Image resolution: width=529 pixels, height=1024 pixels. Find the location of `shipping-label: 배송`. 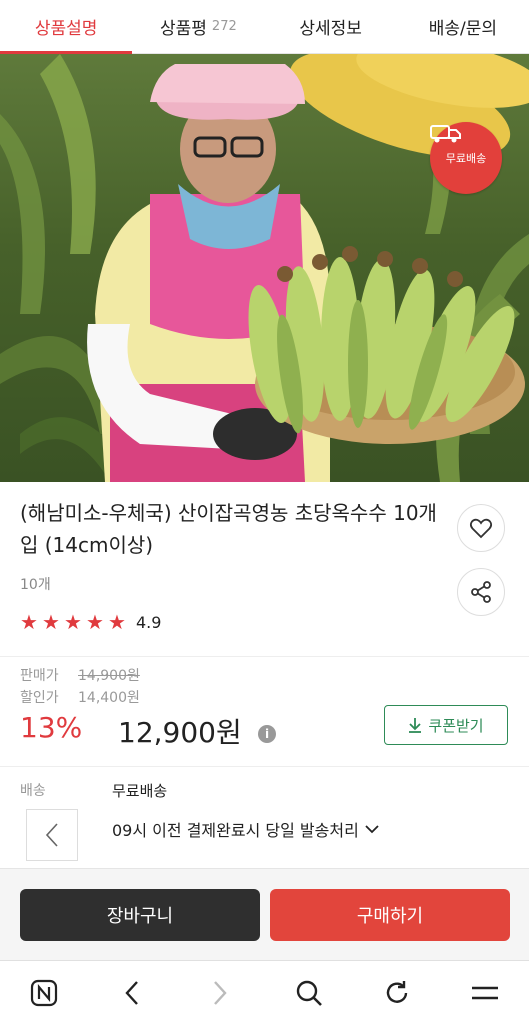

shipping-label: 배송 is located at coordinates (33, 791).